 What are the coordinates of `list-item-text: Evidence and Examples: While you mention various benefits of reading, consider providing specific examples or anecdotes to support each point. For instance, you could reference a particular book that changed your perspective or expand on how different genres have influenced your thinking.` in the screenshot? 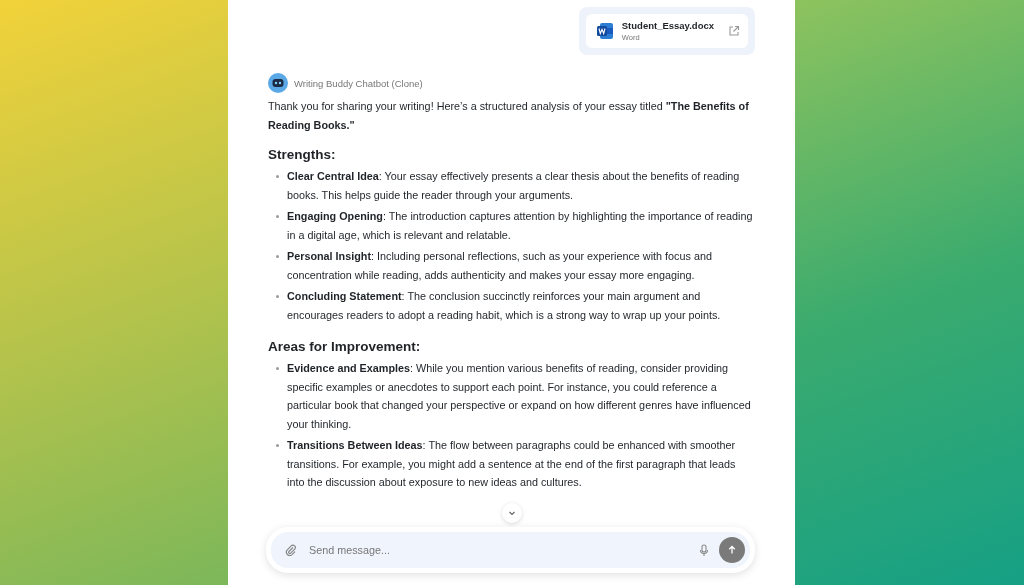 It's located at (519, 396).